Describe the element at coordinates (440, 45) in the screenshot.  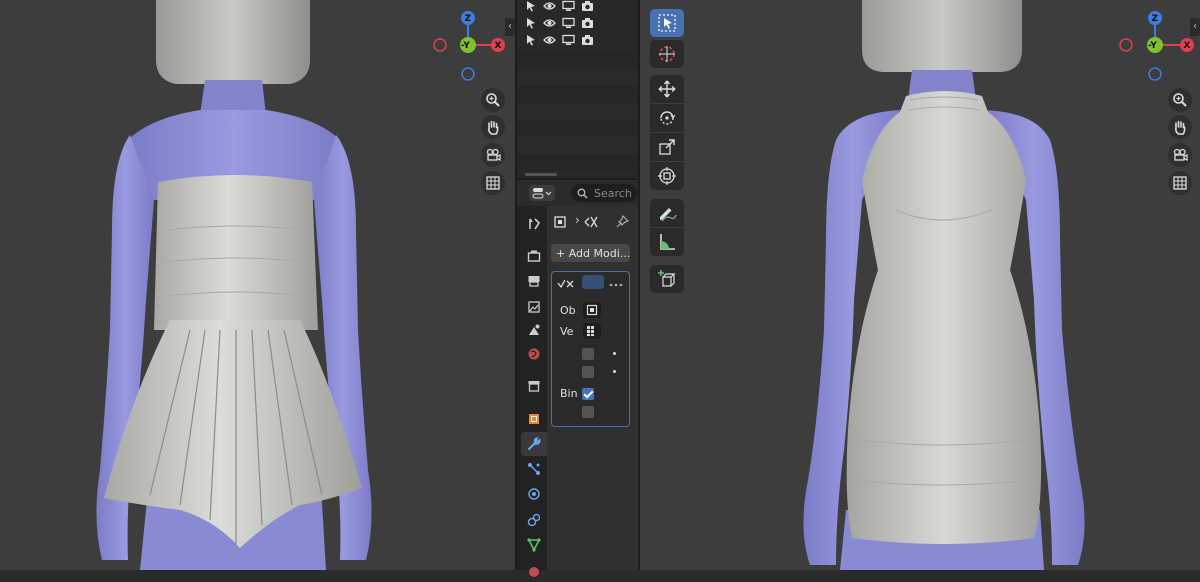
I see `axis-neg-x-handle` at that location.